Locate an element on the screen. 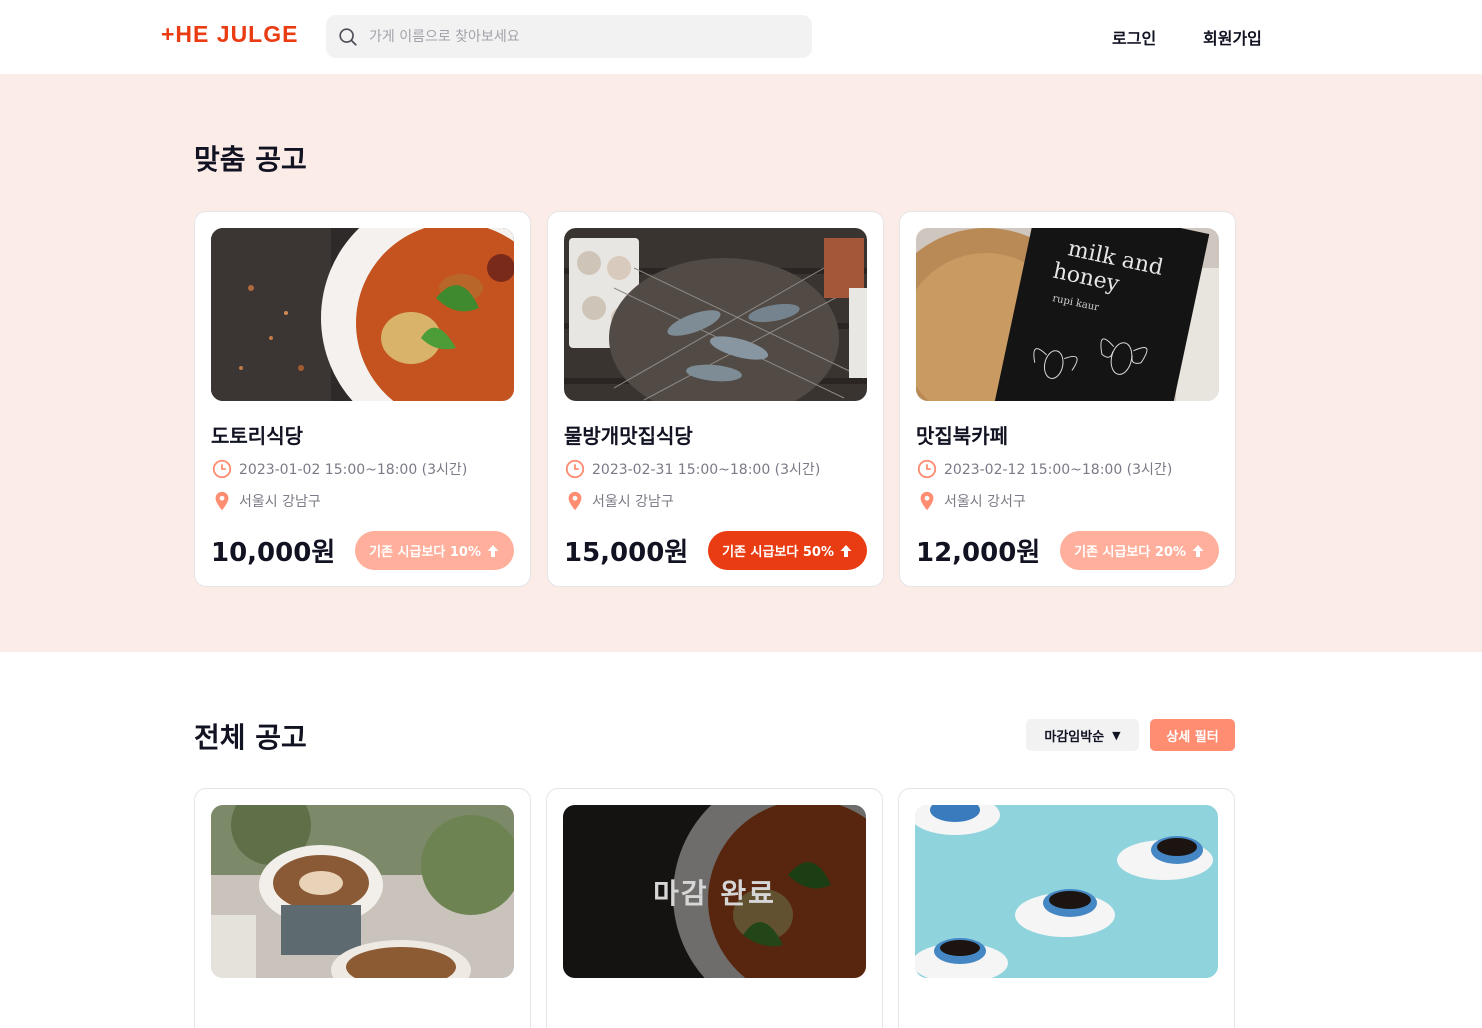  shop-name: 도토리식당 is located at coordinates (257, 436).